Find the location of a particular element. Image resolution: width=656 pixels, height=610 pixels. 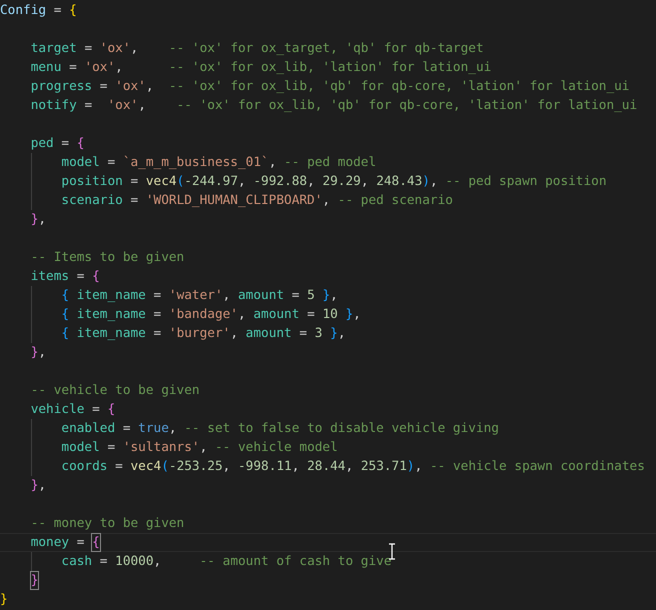

code-line: -- vehicle to be given is located at coordinates (115, 391).